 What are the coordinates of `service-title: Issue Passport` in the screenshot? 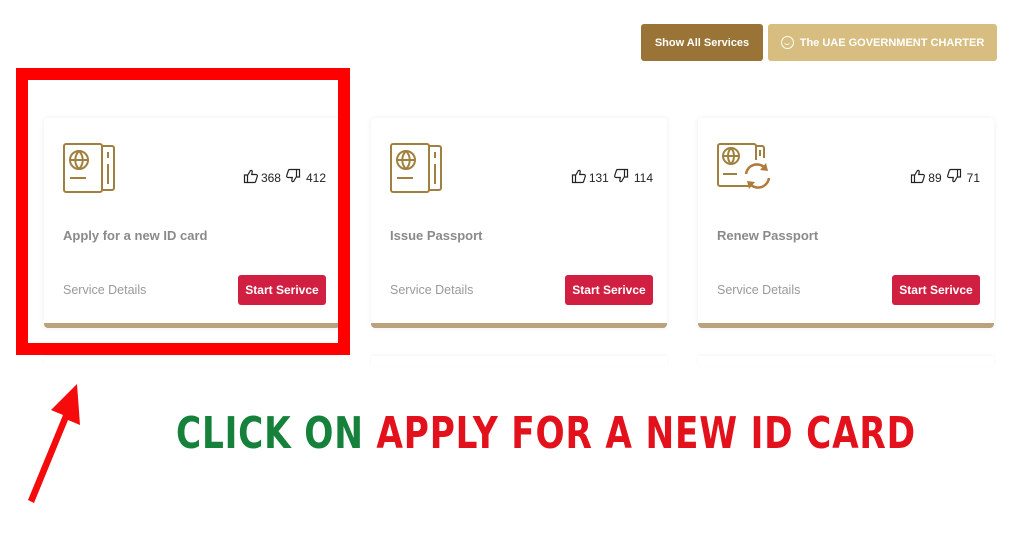 It's located at (436, 235).